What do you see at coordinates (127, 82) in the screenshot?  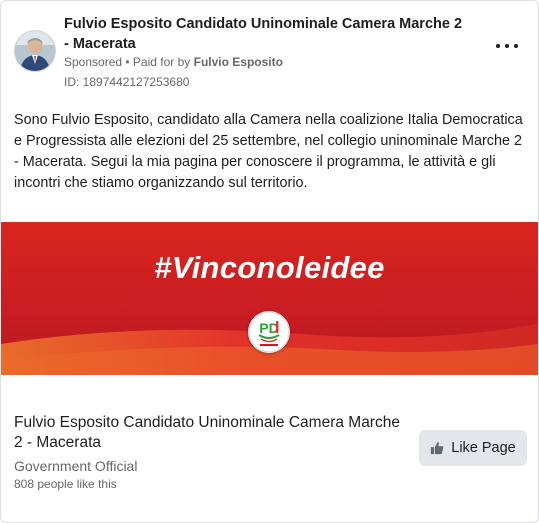 I see `ad-id: ID: 1897442127253680` at bounding box center [127, 82].